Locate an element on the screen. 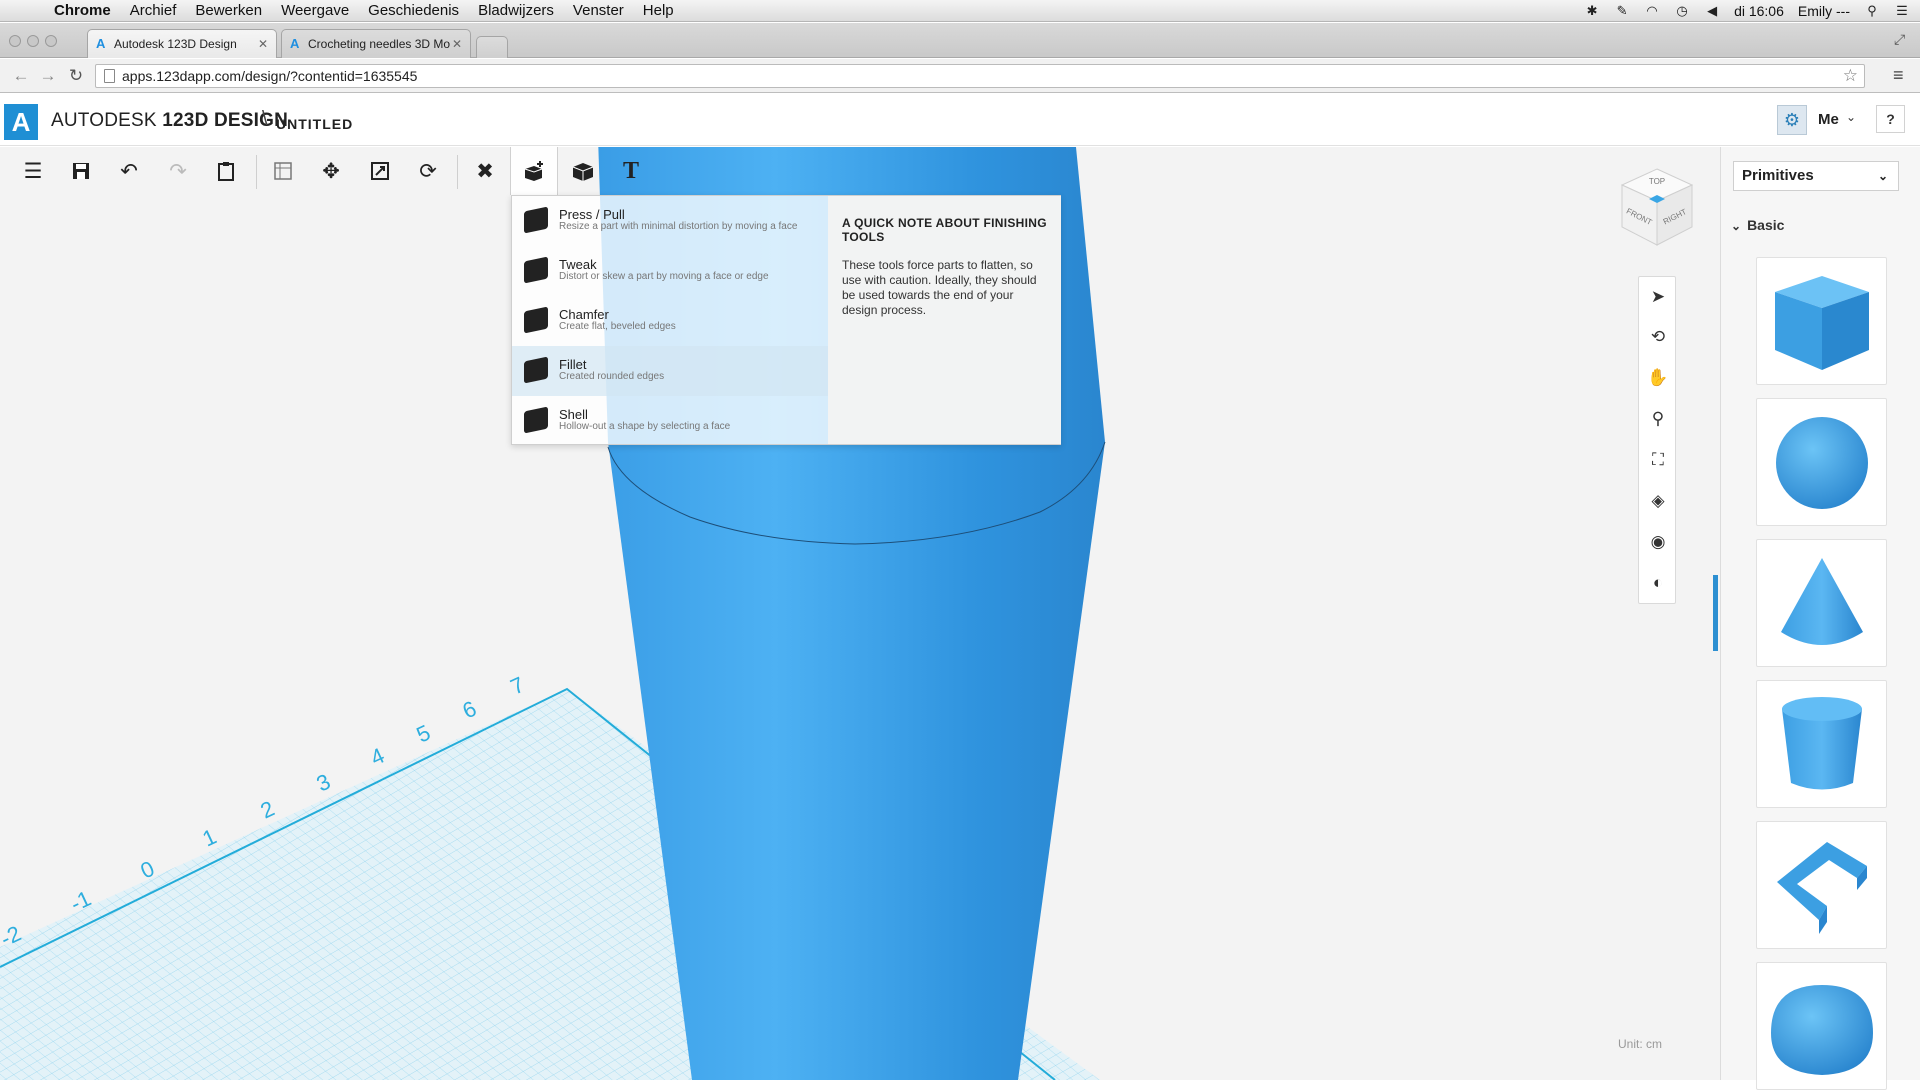  view-cube: TOP FRONT RIGHT is located at coordinates (1657, 208).